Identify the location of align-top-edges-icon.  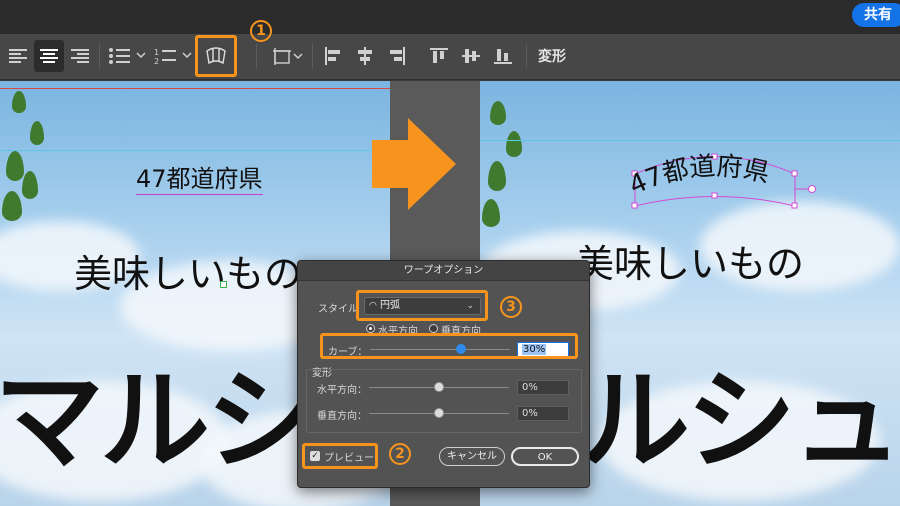
(439, 55).